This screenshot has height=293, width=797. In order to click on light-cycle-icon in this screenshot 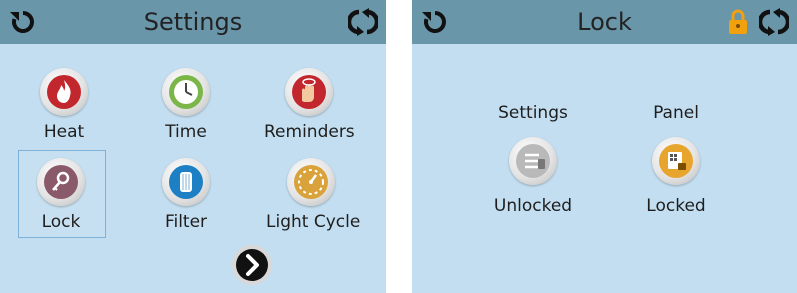, I will do `click(311, 182)`.